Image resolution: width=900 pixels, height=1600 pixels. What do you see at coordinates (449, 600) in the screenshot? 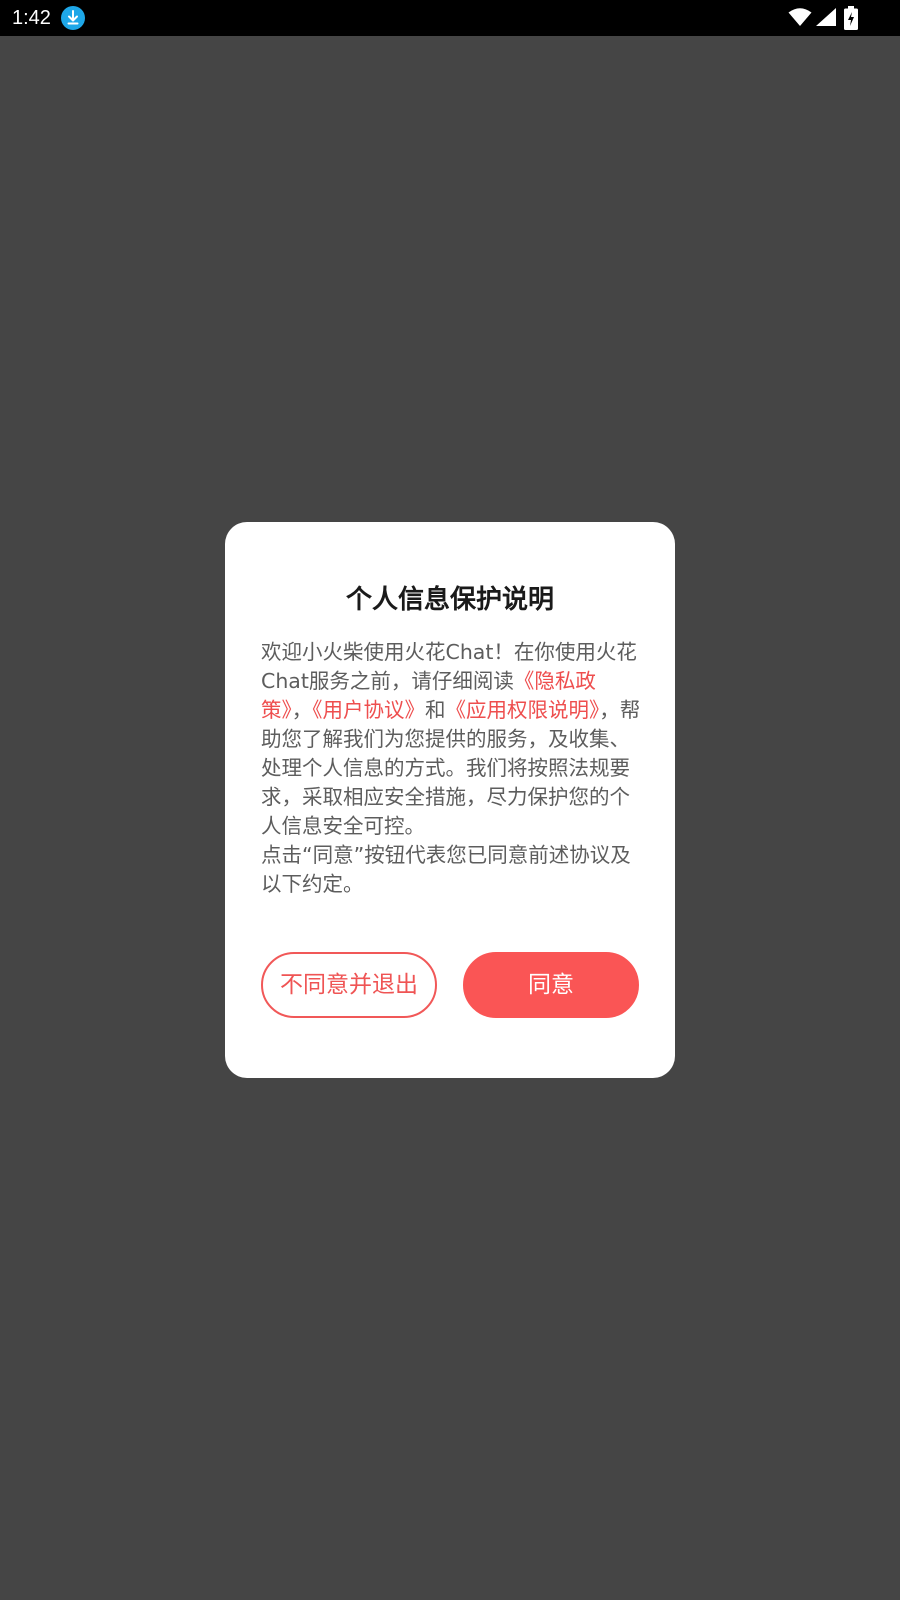
I see `dialog-title: 个人信息保护说明` at bounding box center [449, 600].